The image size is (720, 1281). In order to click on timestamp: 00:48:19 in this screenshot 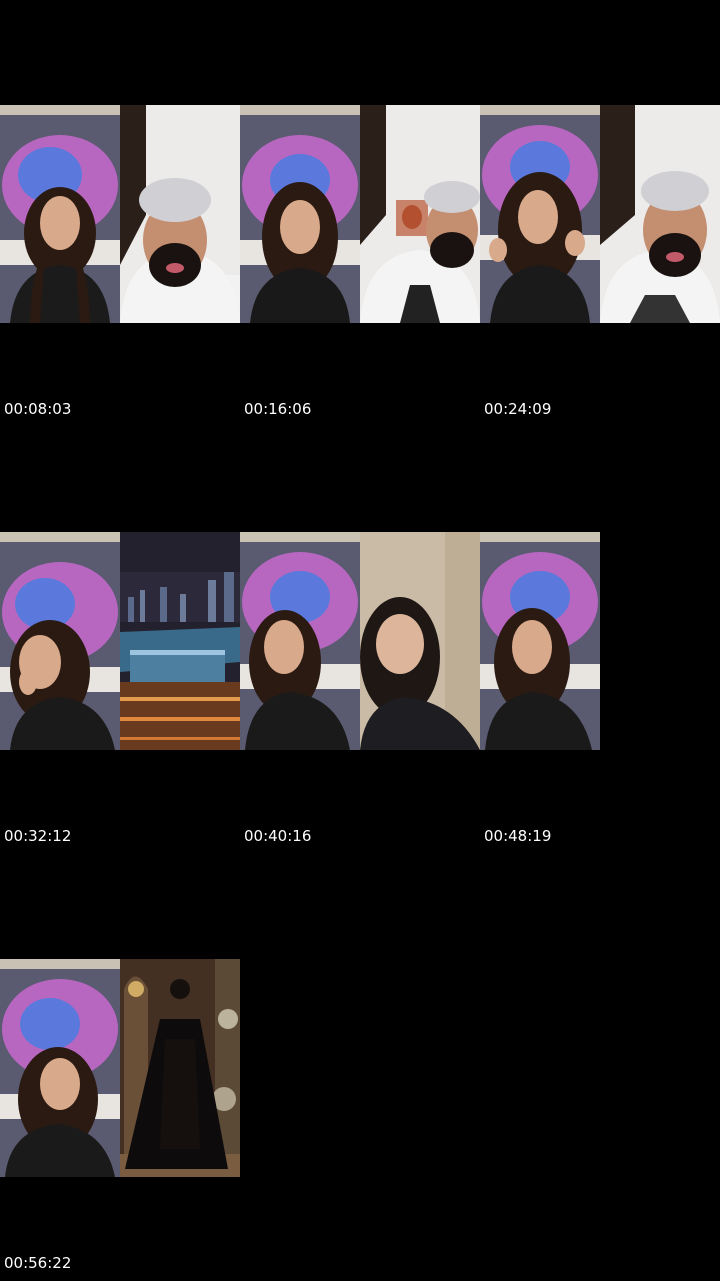, I will do `click(518, 836)`.